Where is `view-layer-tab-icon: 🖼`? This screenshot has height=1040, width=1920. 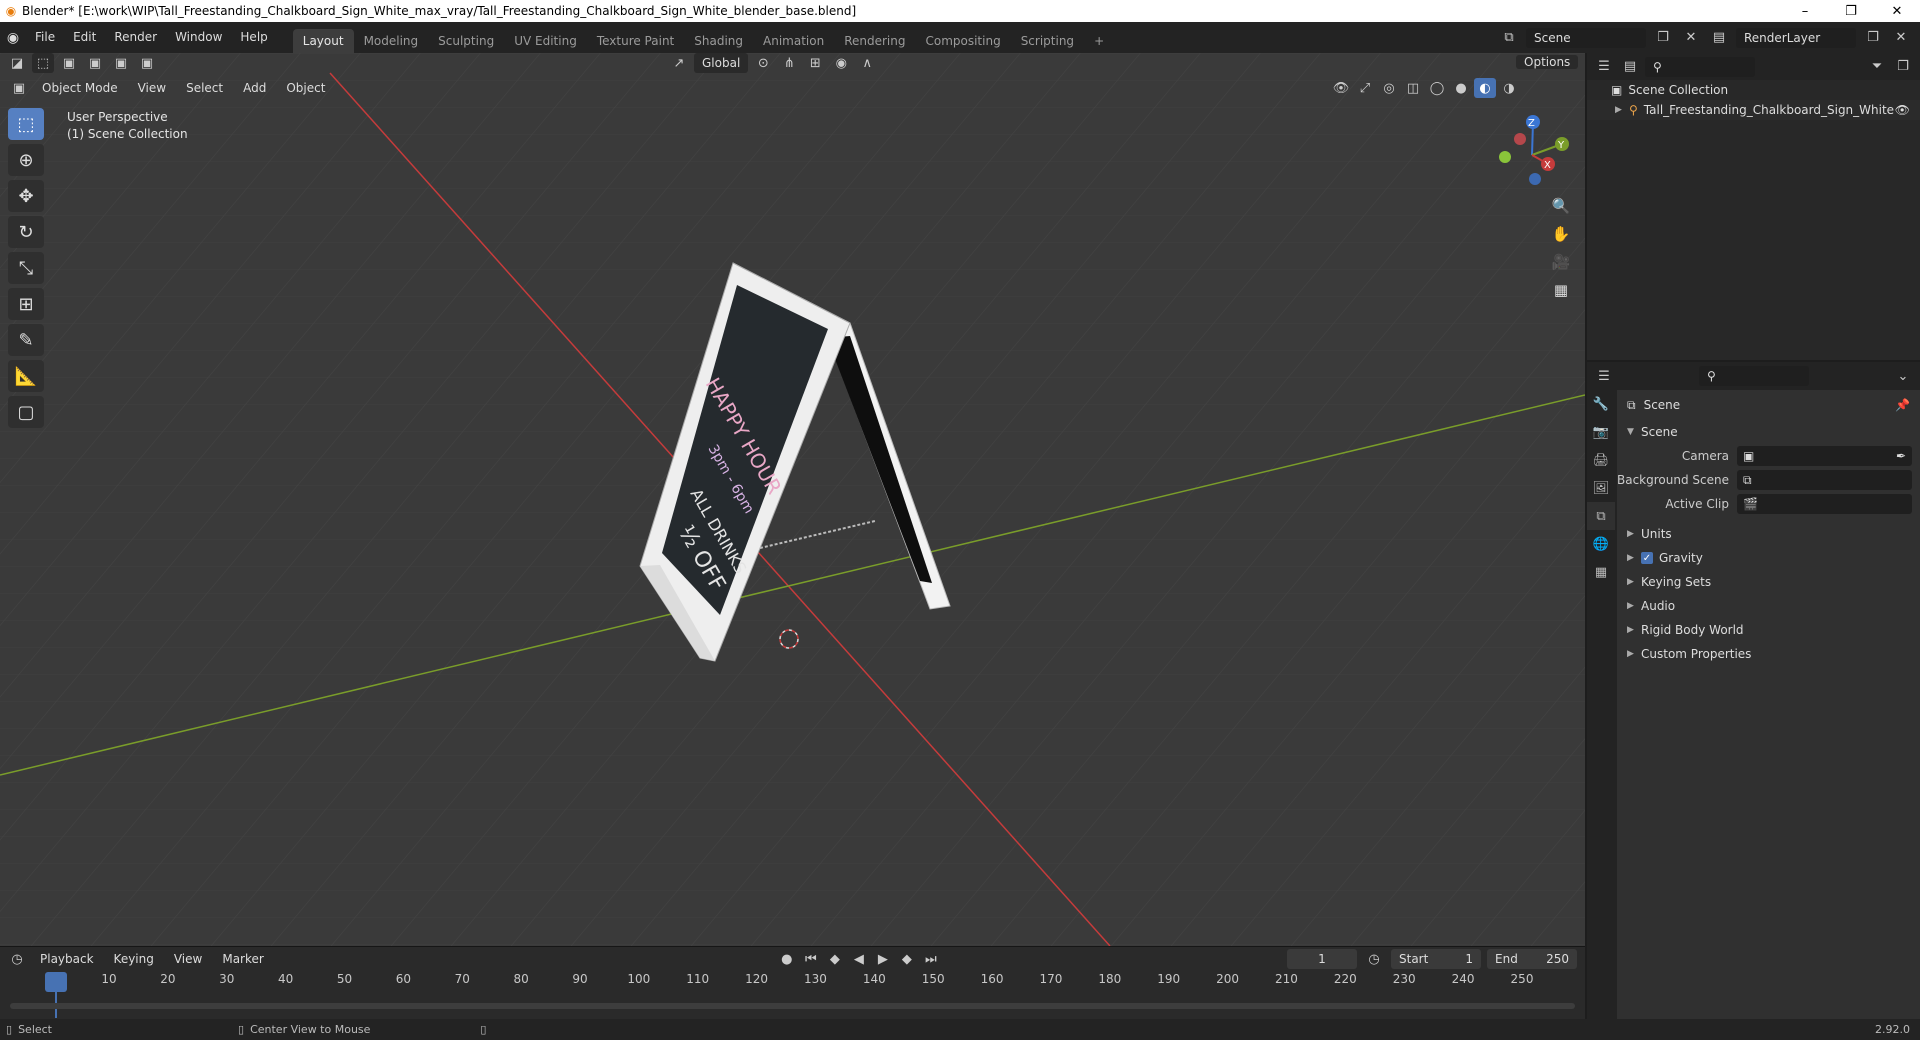 view-layer-tab-icon: 🖼 is located at coordinates (1601, 488).